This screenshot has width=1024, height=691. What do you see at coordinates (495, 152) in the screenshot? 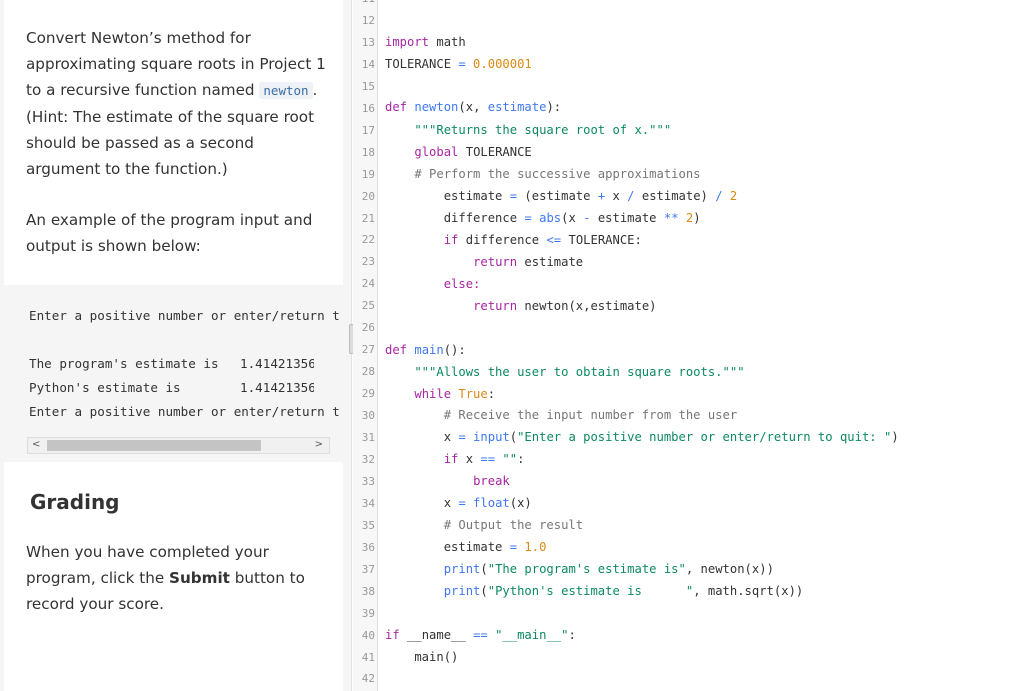
I see `code-token: TOLERANCE` at bounding box center [495, 152].